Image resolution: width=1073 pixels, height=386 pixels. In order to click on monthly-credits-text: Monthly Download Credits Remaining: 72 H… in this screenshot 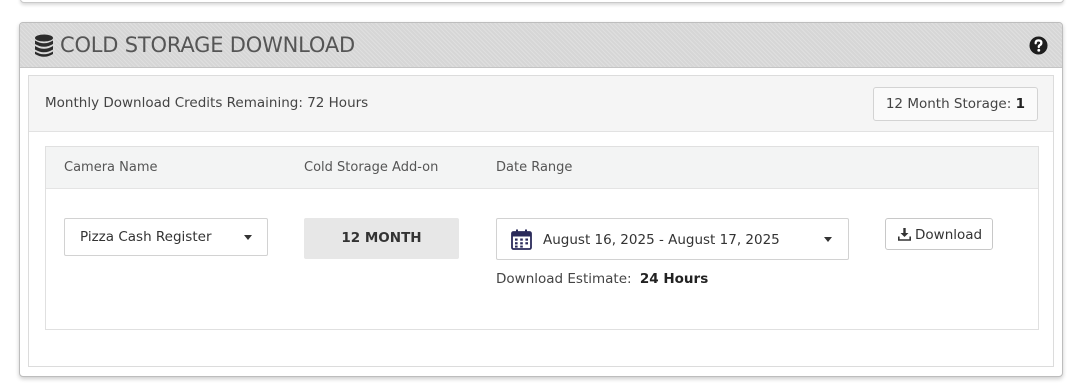, I will do `click(207, 103)`.